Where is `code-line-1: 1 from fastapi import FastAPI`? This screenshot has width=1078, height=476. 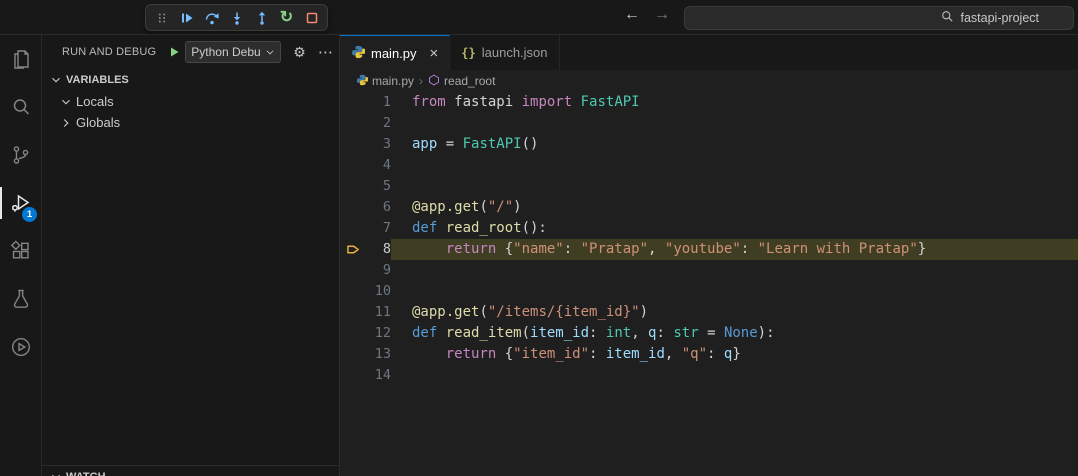 code-line-1: 1 from fastapi import FastAPI is located at coordinates (709, 102).